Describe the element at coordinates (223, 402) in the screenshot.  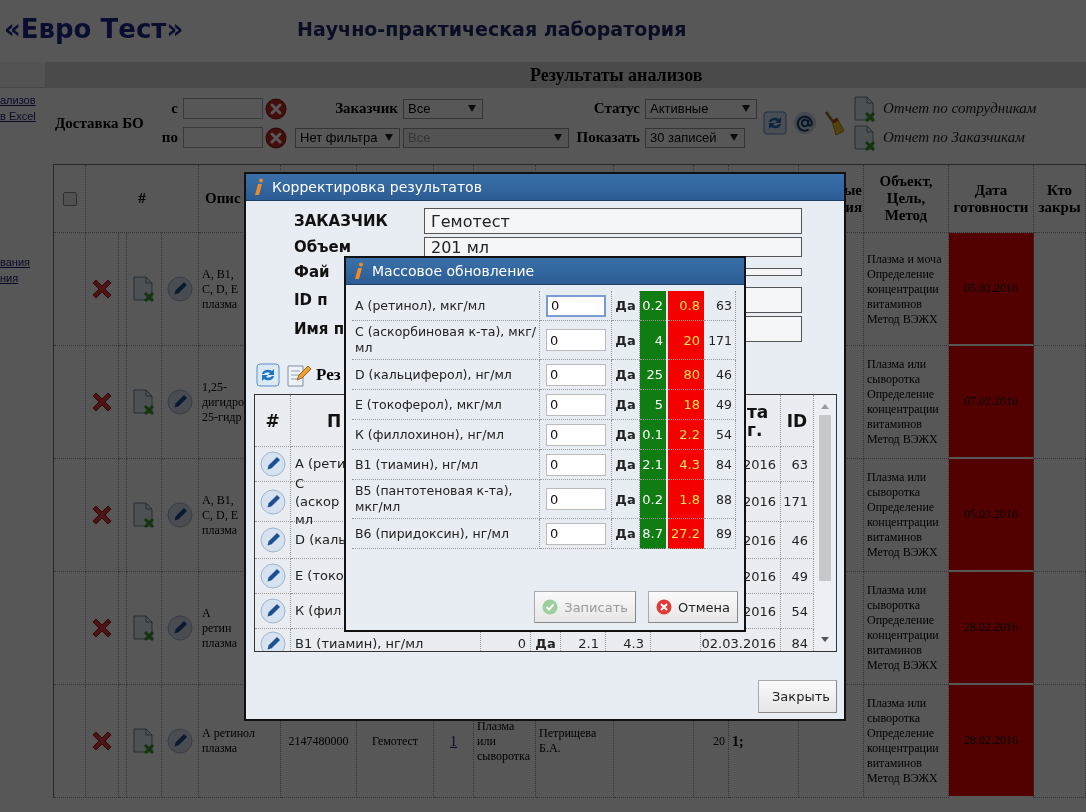
I see `description-text: 1,25-дигидро 25-гидр` at that location.